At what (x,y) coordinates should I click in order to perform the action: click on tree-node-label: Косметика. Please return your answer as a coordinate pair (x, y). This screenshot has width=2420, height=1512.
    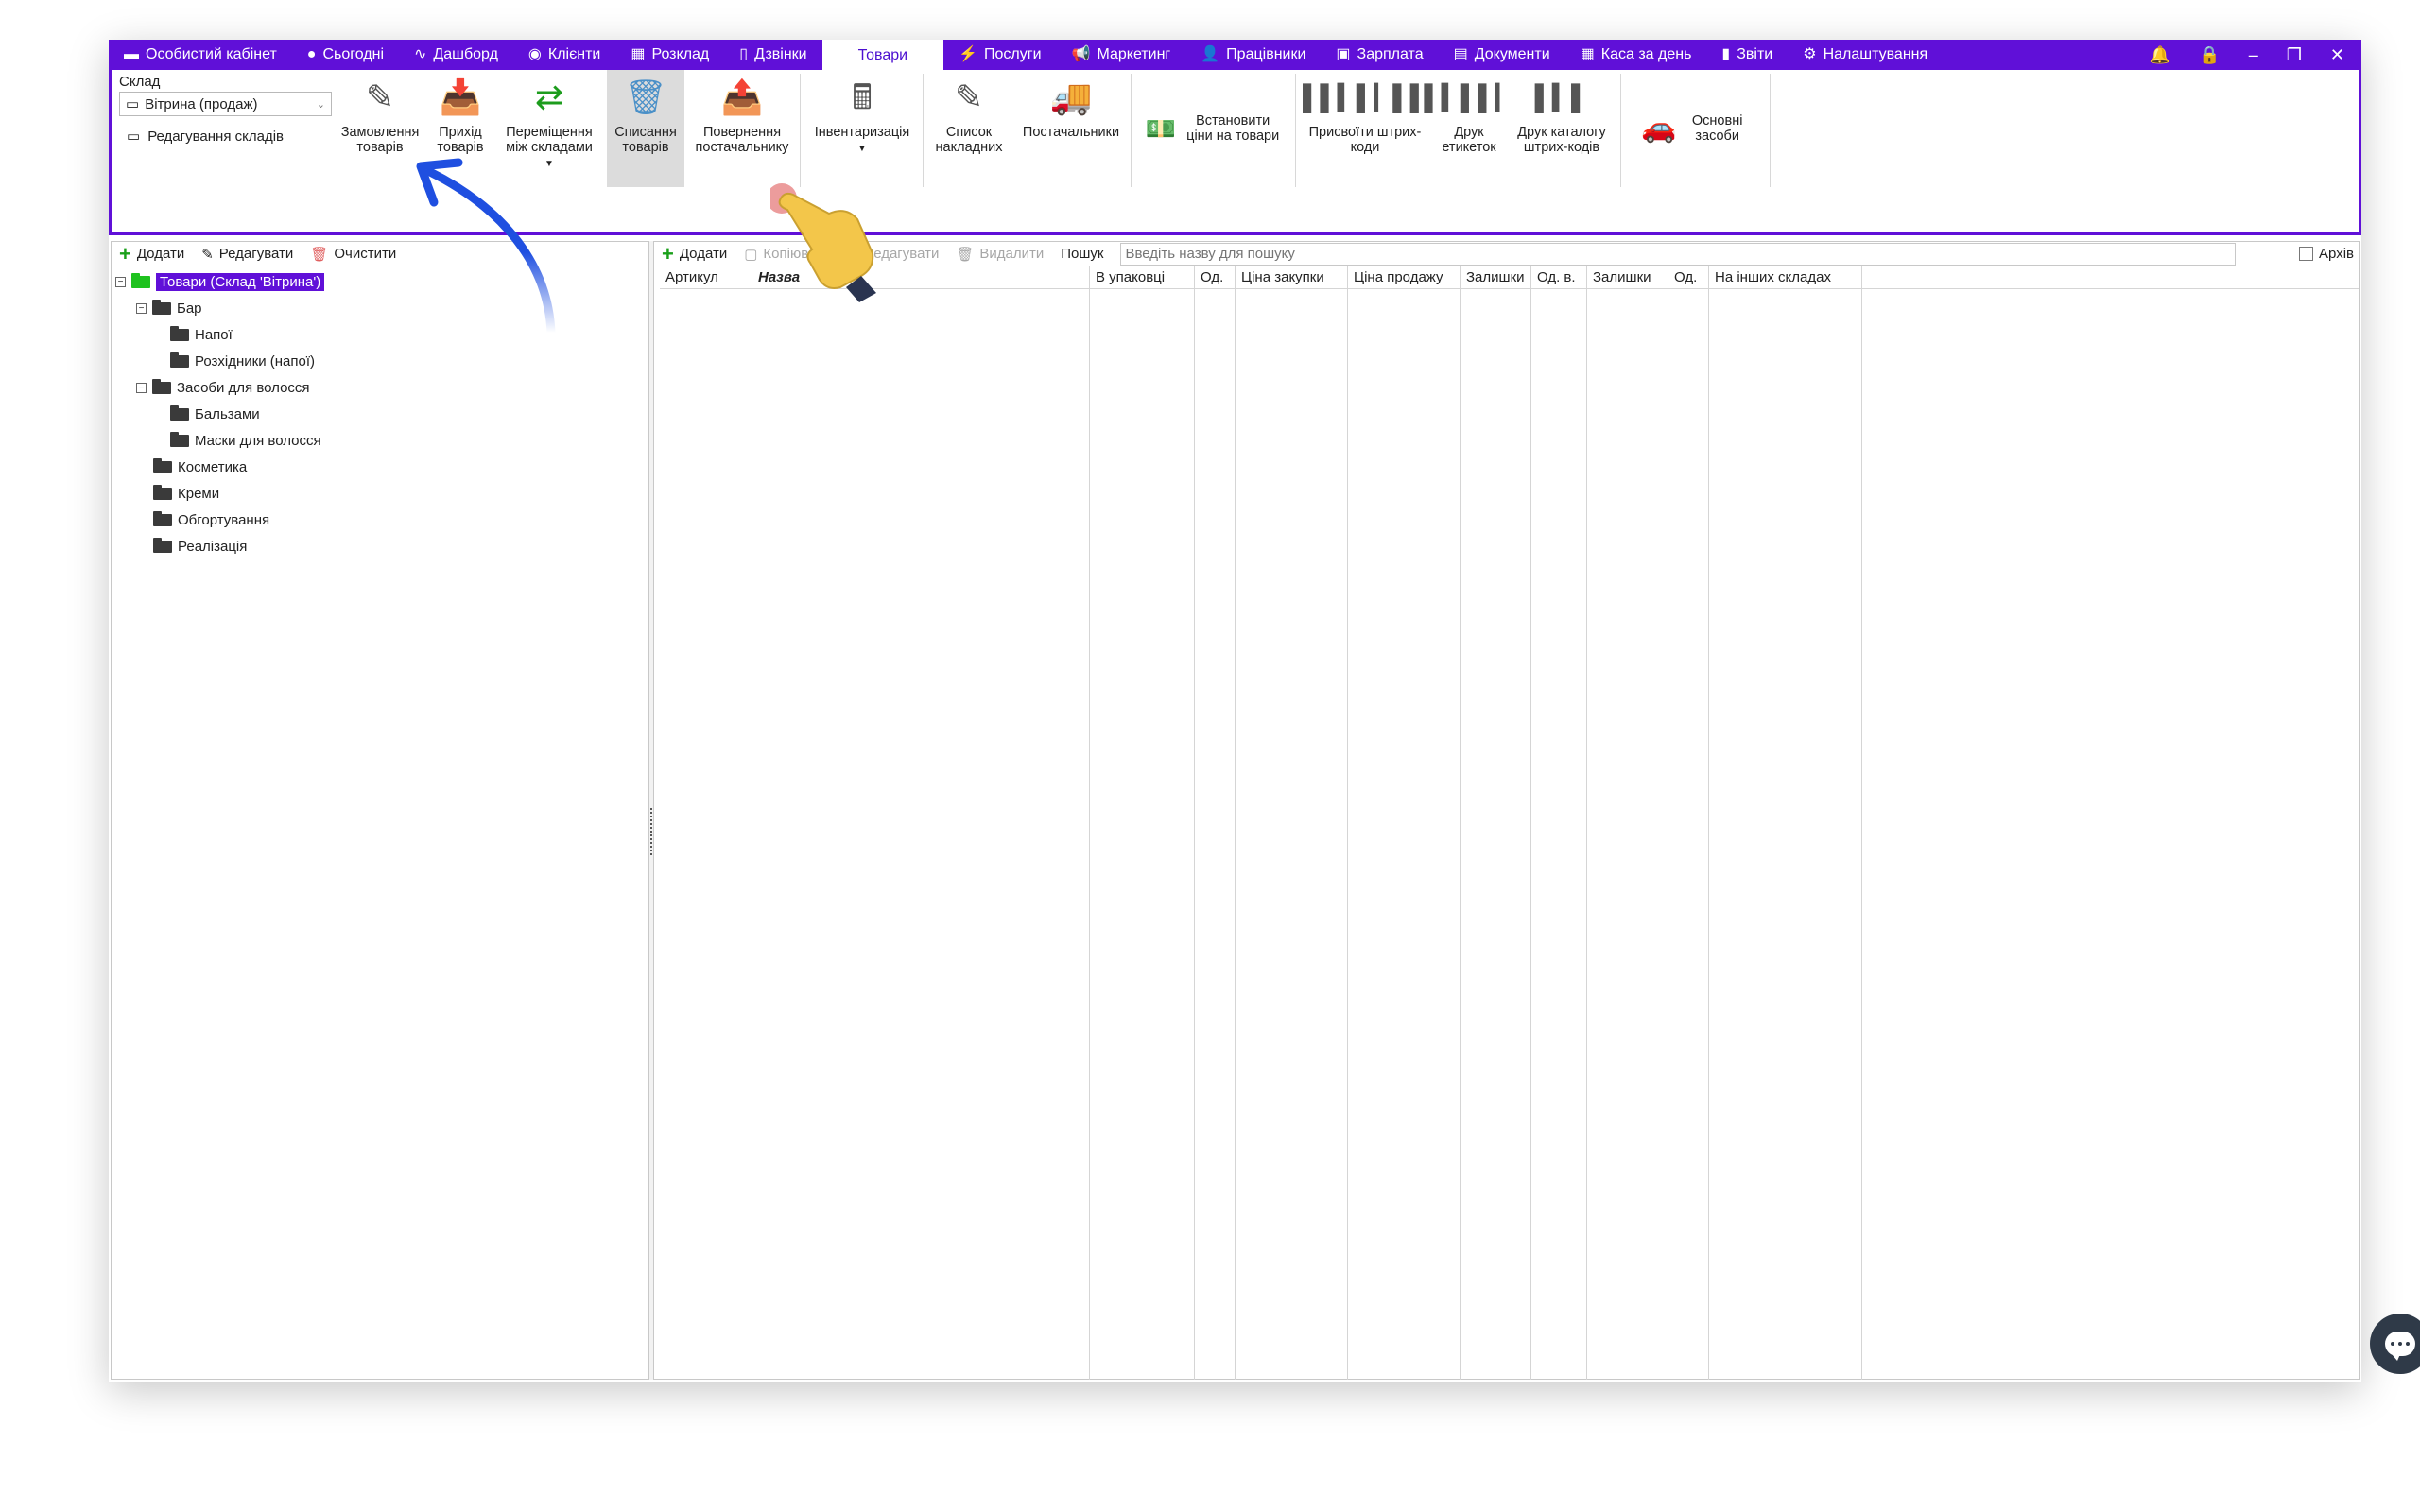
    Looking at the image, I should click on (213, 466).